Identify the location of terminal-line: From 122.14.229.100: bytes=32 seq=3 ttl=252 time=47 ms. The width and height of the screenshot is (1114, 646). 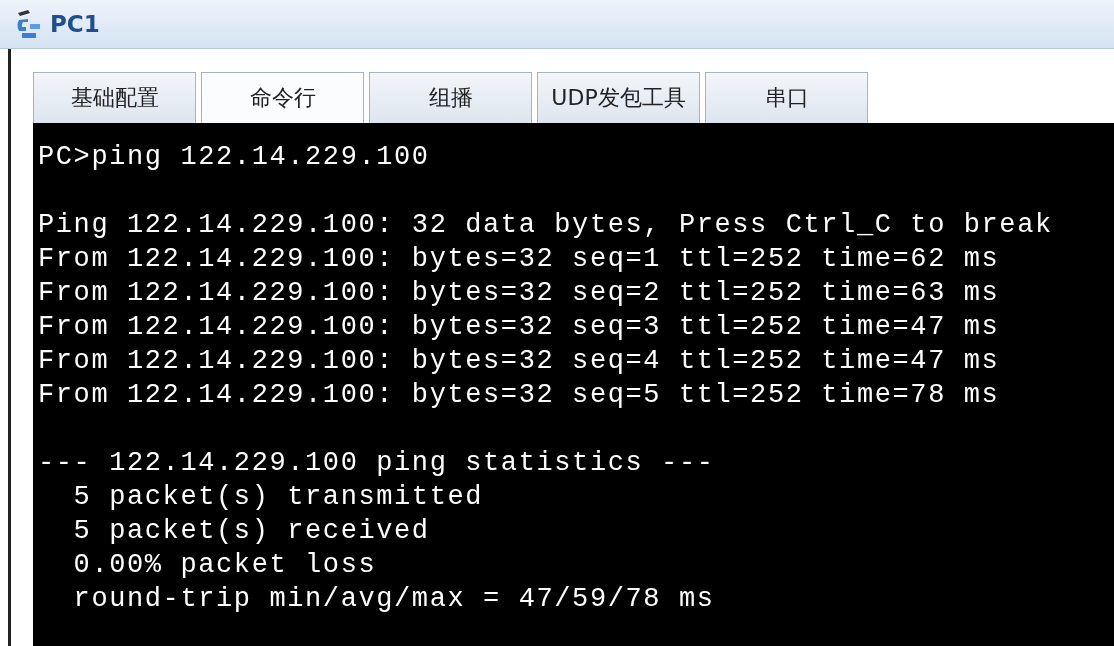
(519, 327).